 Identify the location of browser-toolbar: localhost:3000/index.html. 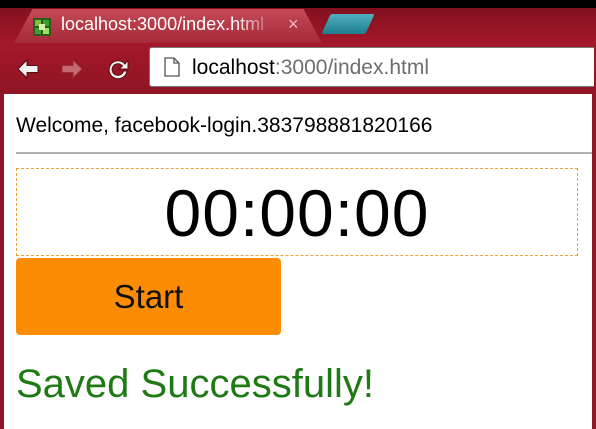
(299, 68).